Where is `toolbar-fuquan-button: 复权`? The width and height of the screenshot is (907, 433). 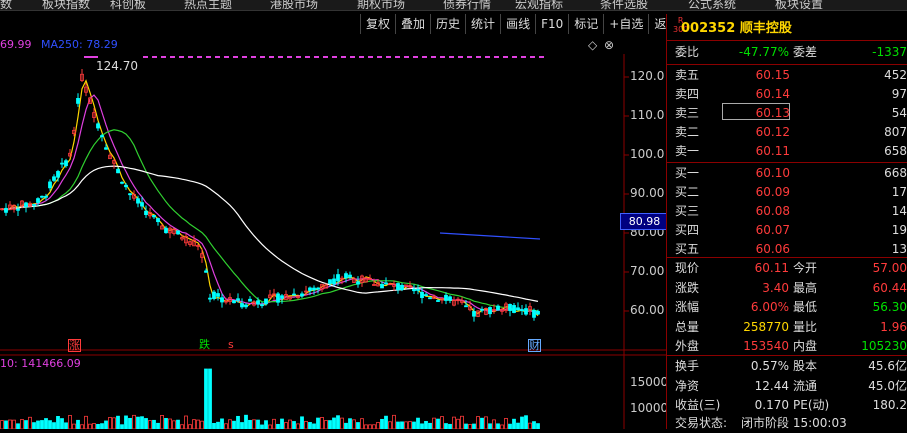
toolbar-fuquan-button: 复权 is located at coordinates (377, 24).